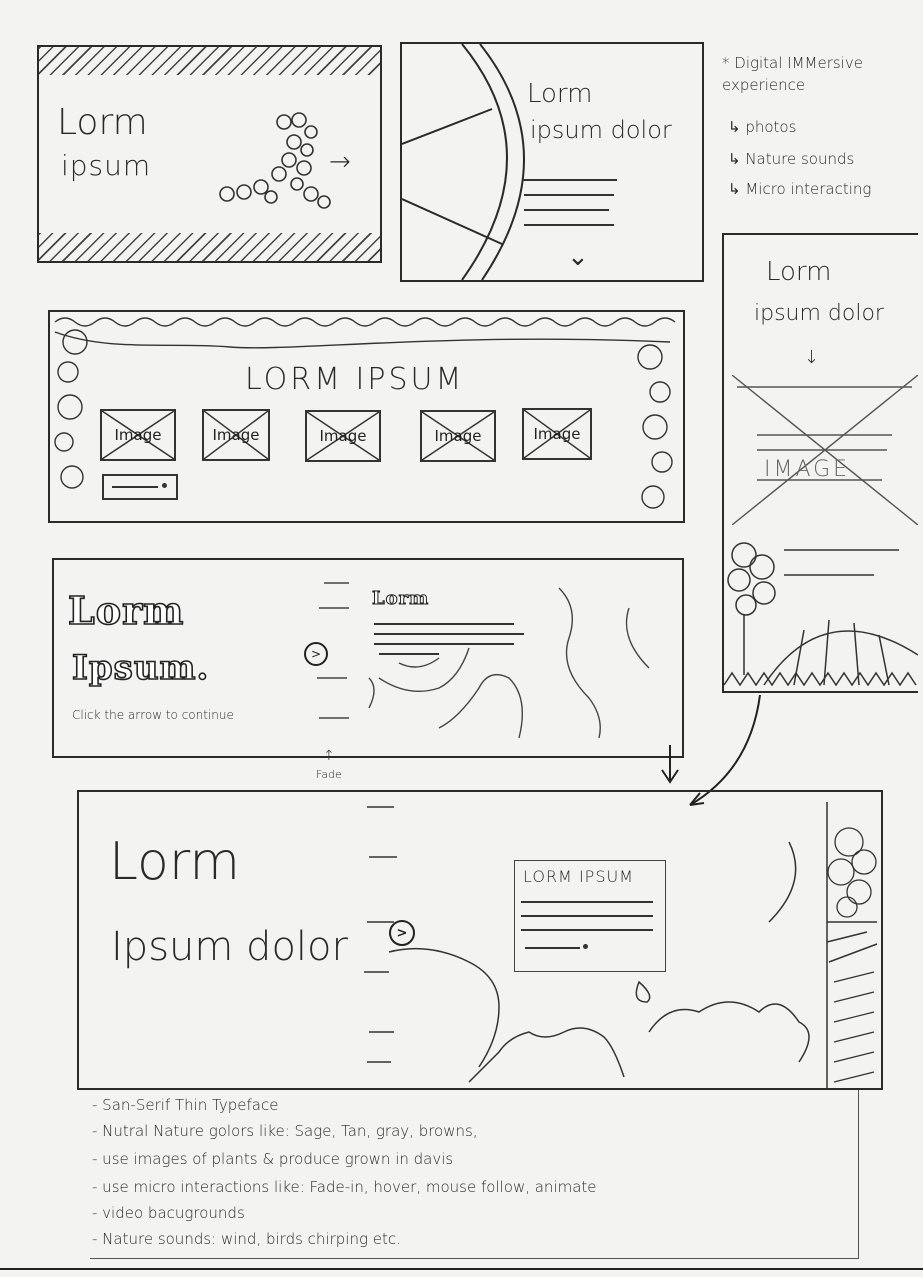 This screenshot has height=1277, width=923. I want to click on next-arrow-icon: →, so click(340, 162).